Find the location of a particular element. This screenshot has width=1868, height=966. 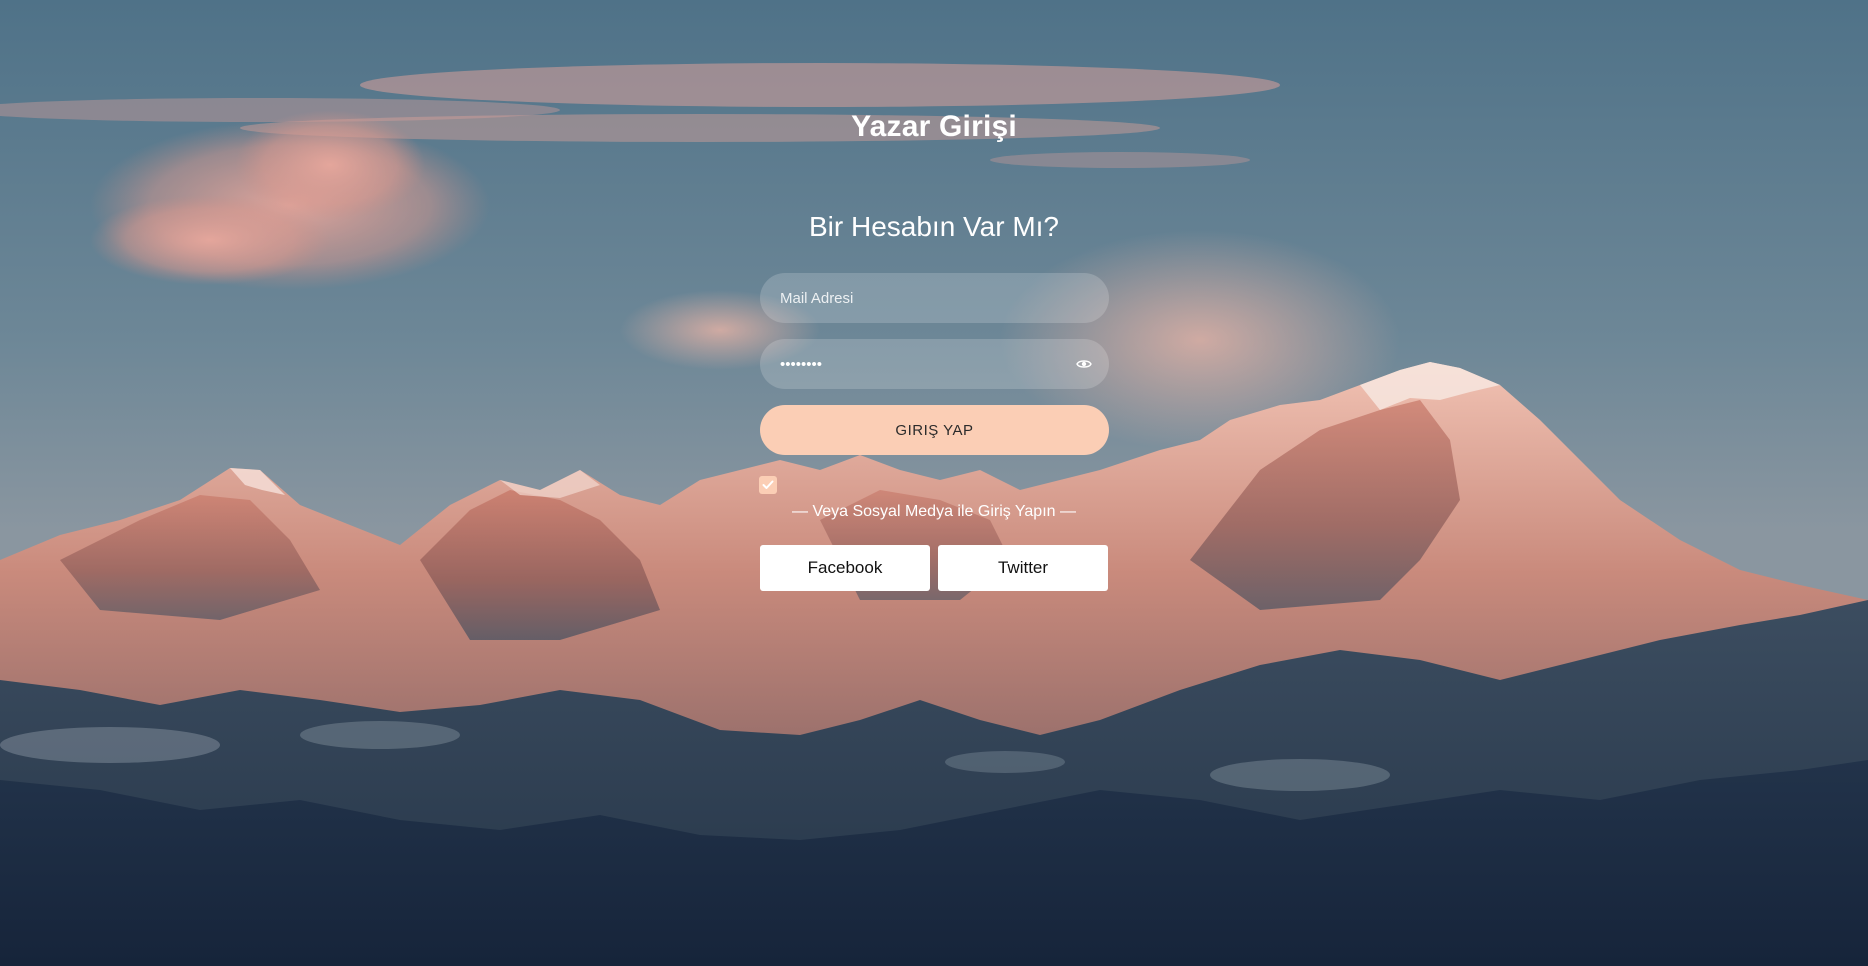

login-subtitle: Bir Hesabın Var Mı? is located at coordinates (934, 226).